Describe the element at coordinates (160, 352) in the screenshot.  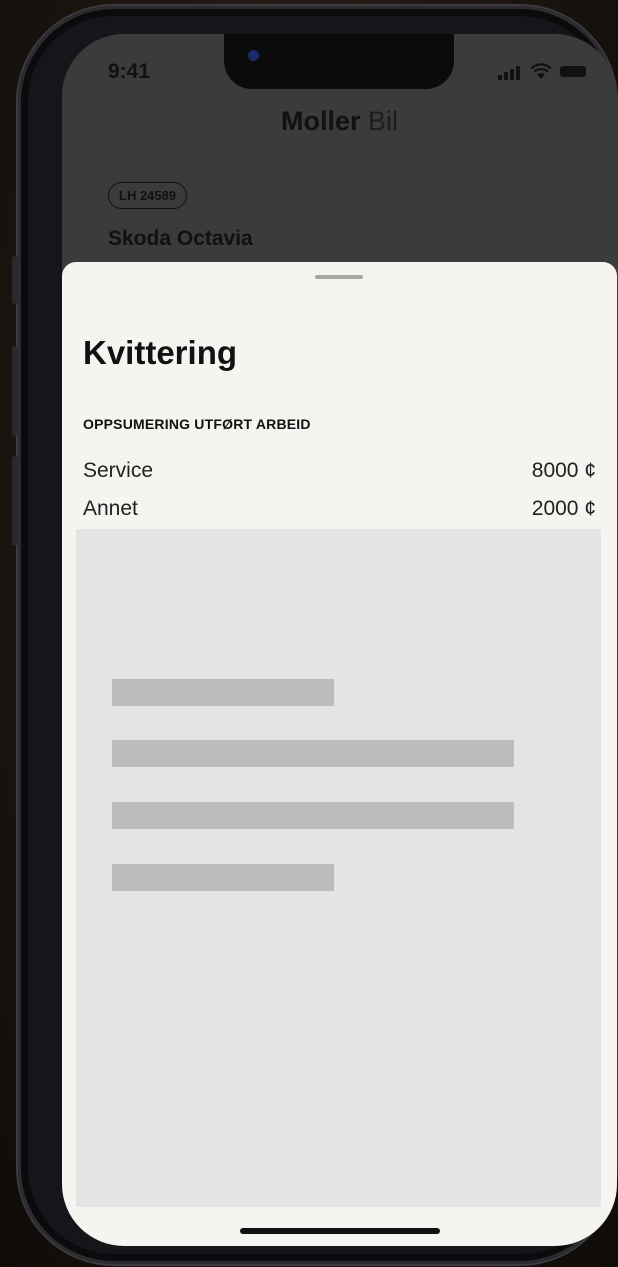
I see `sheet-title: Kvittering` at that location.